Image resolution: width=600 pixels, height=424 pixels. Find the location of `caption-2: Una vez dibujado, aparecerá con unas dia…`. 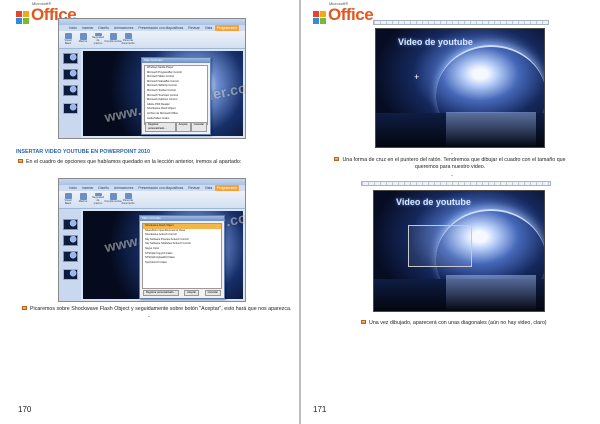

caption-2: Una vez dibujado, aparecerá con unas dia… is located at coordinates (471, 323).